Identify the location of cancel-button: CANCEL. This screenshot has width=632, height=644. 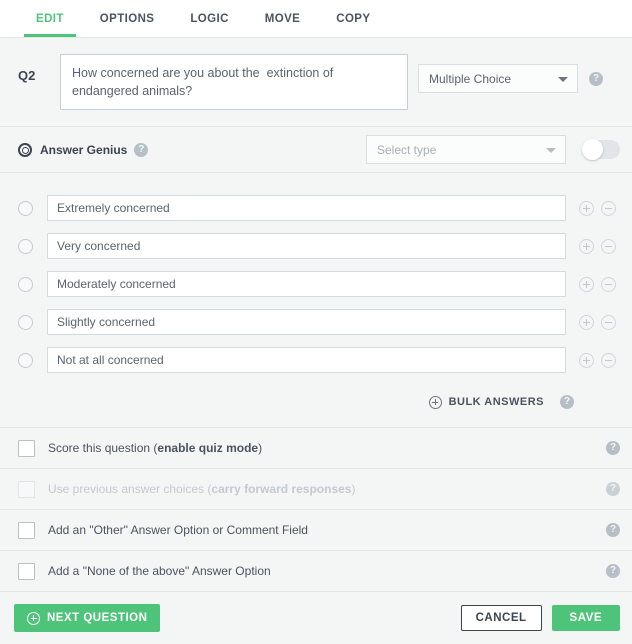
(501, 618).